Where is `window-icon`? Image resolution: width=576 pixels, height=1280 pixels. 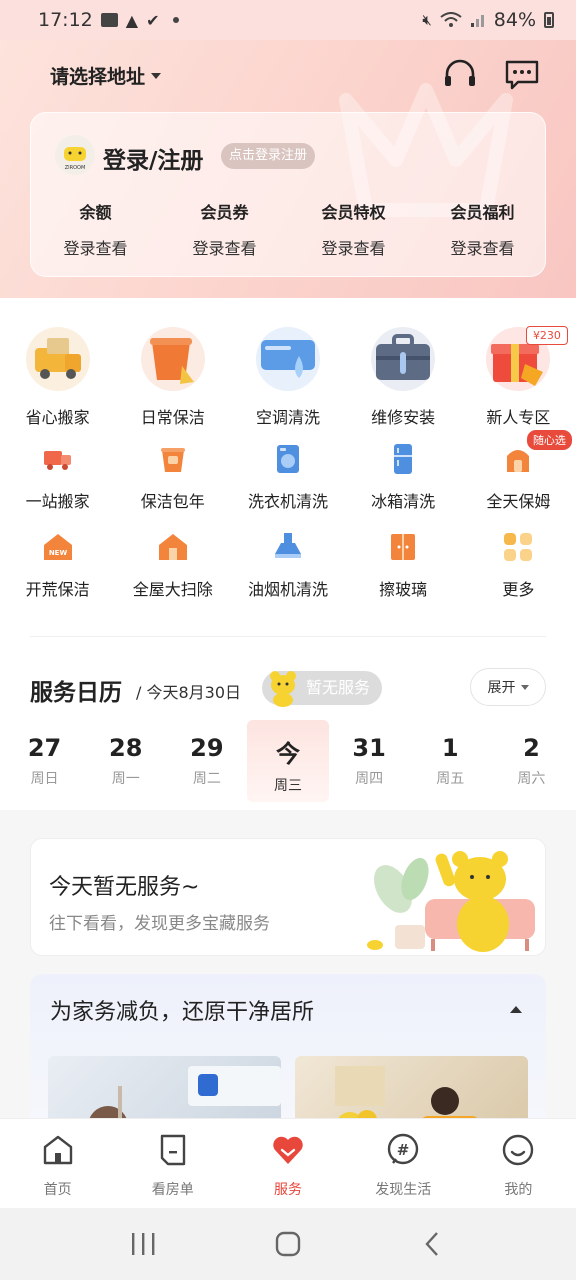 window-icon is located at coordinates (403, 547).